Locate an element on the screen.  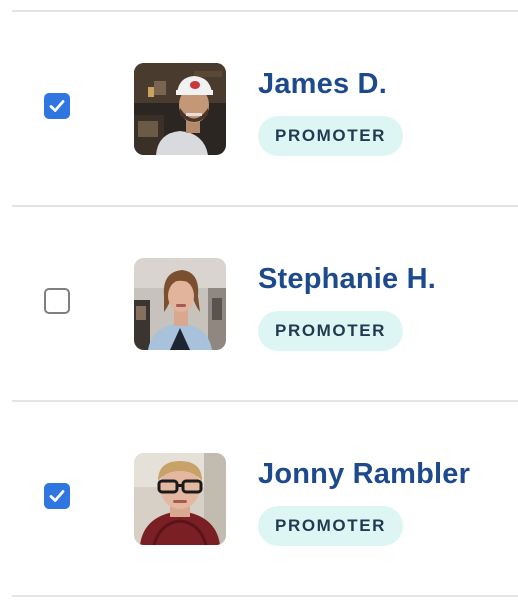
user-name: James D. is located at coordinates (322, 84).